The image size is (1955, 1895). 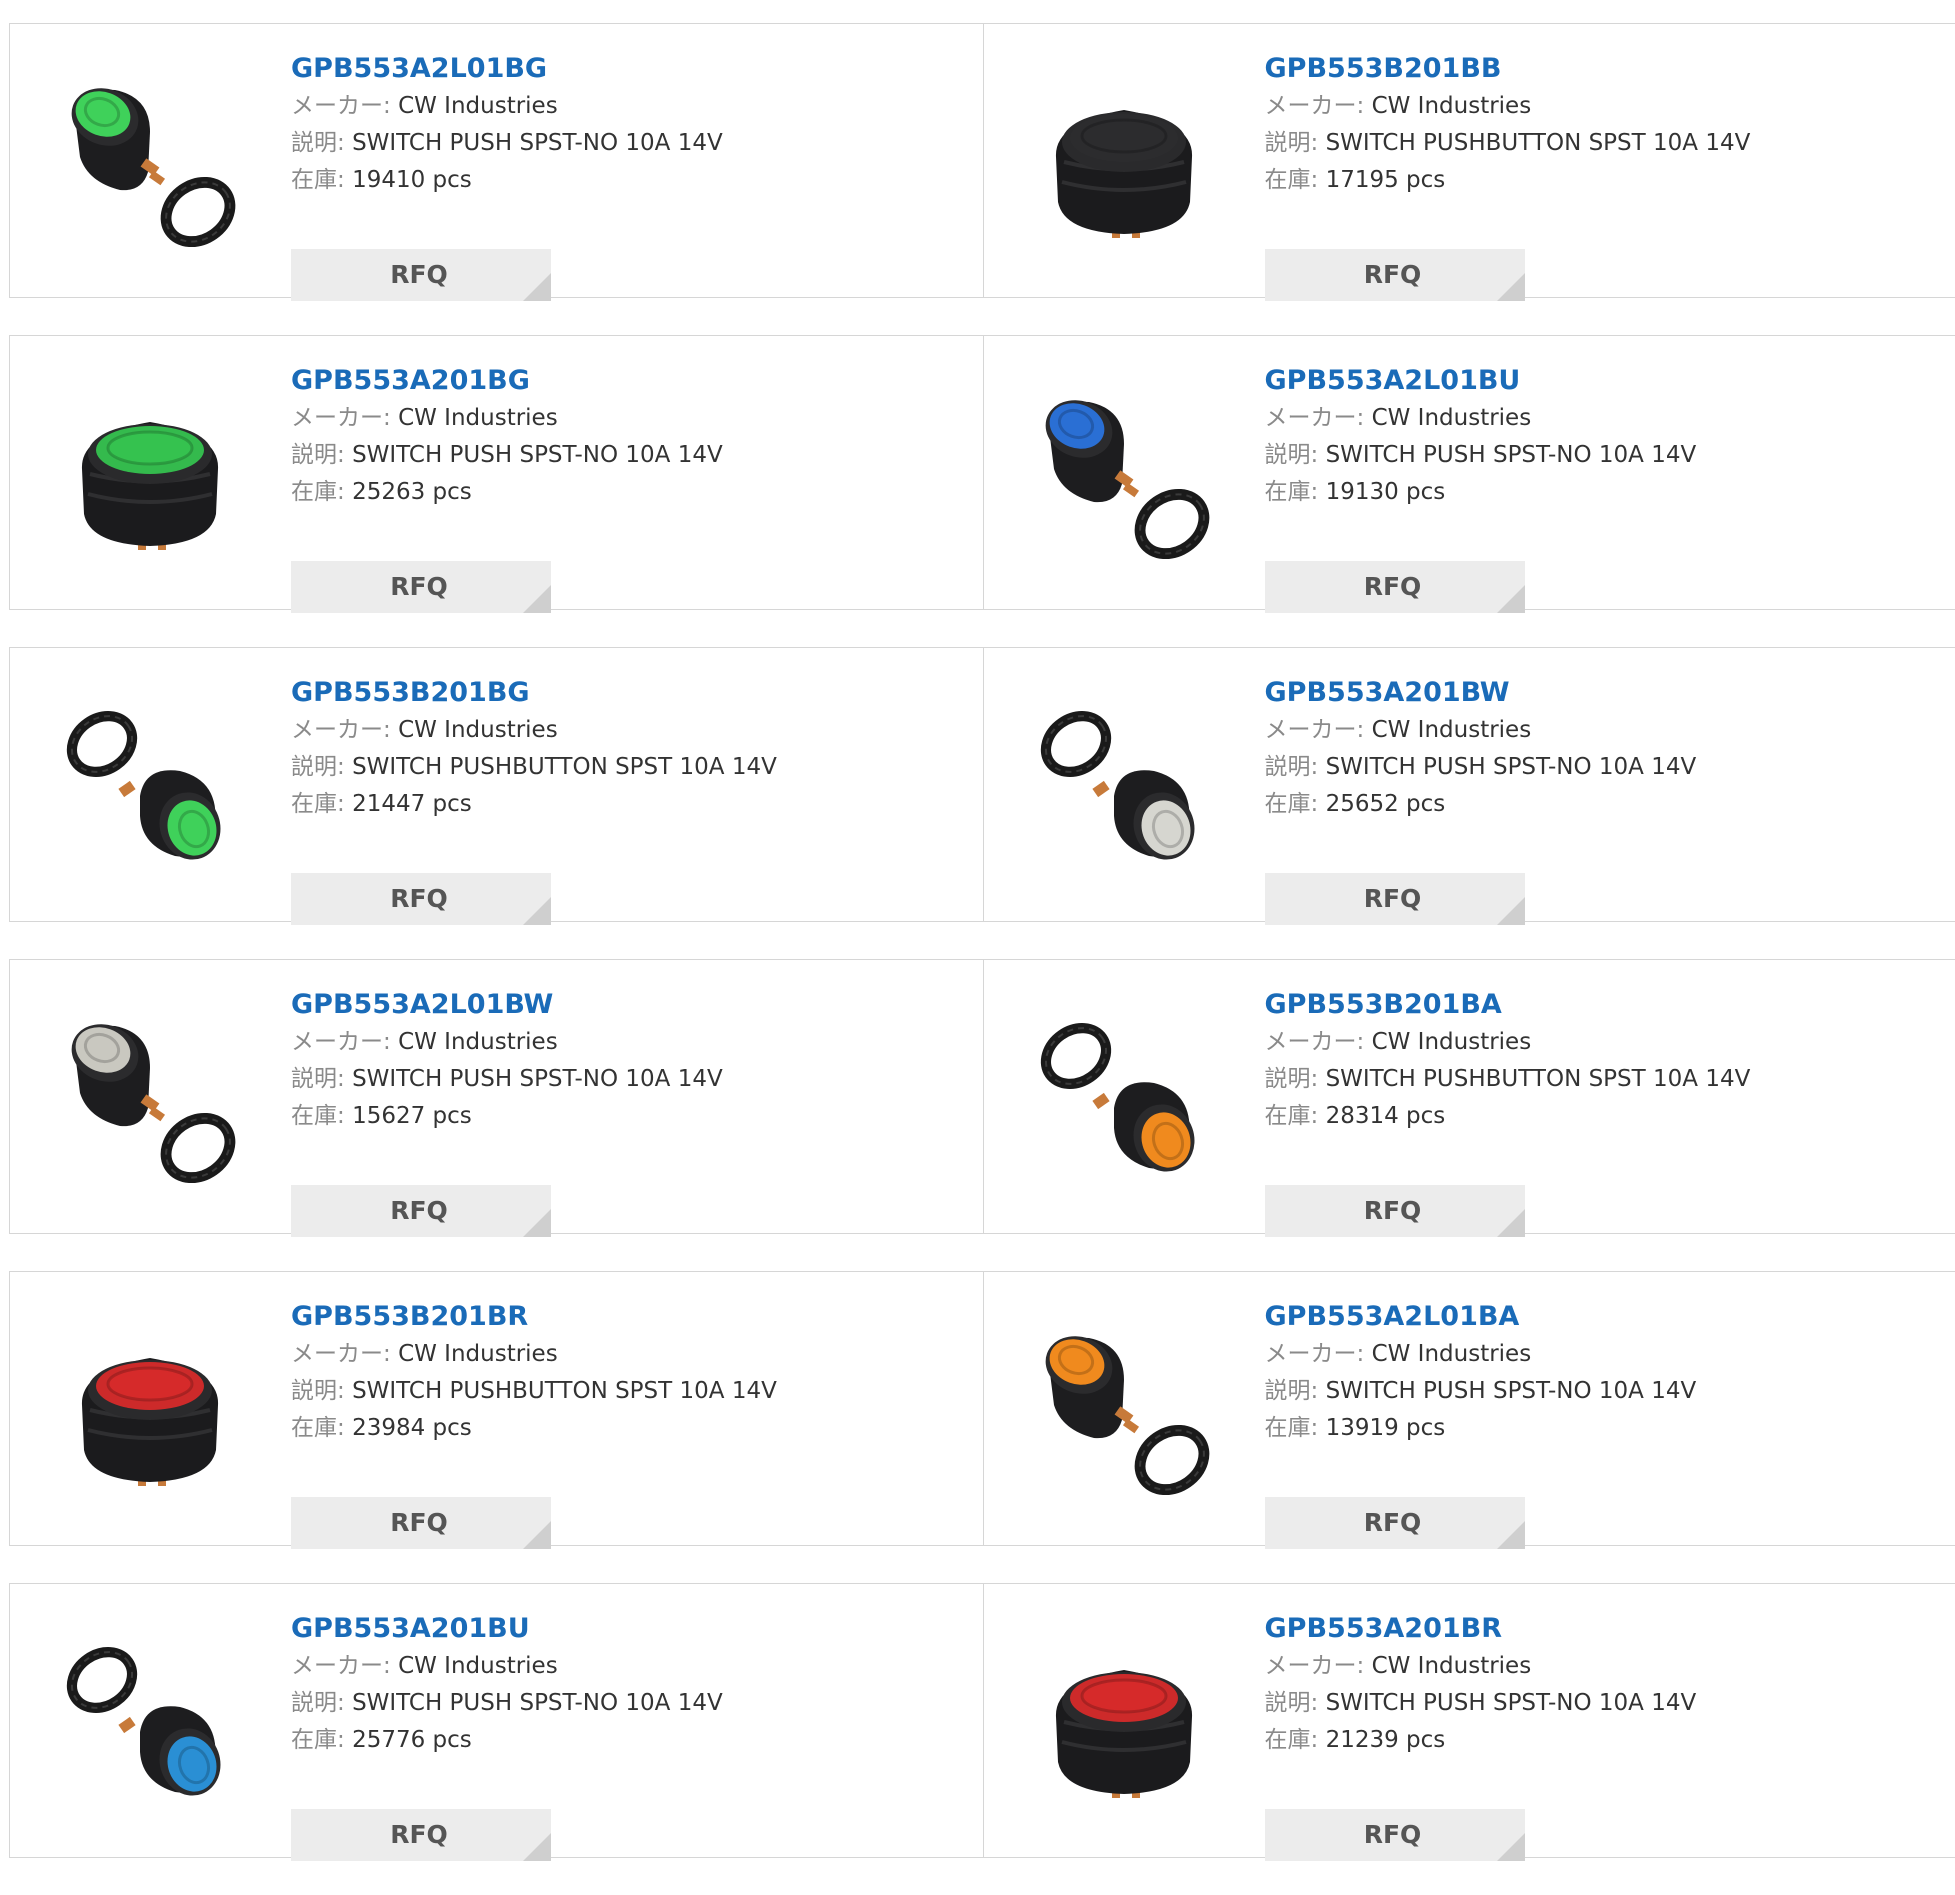 I want to click on part-number-link: GPB553B201BG, so click(x=616, y=693).